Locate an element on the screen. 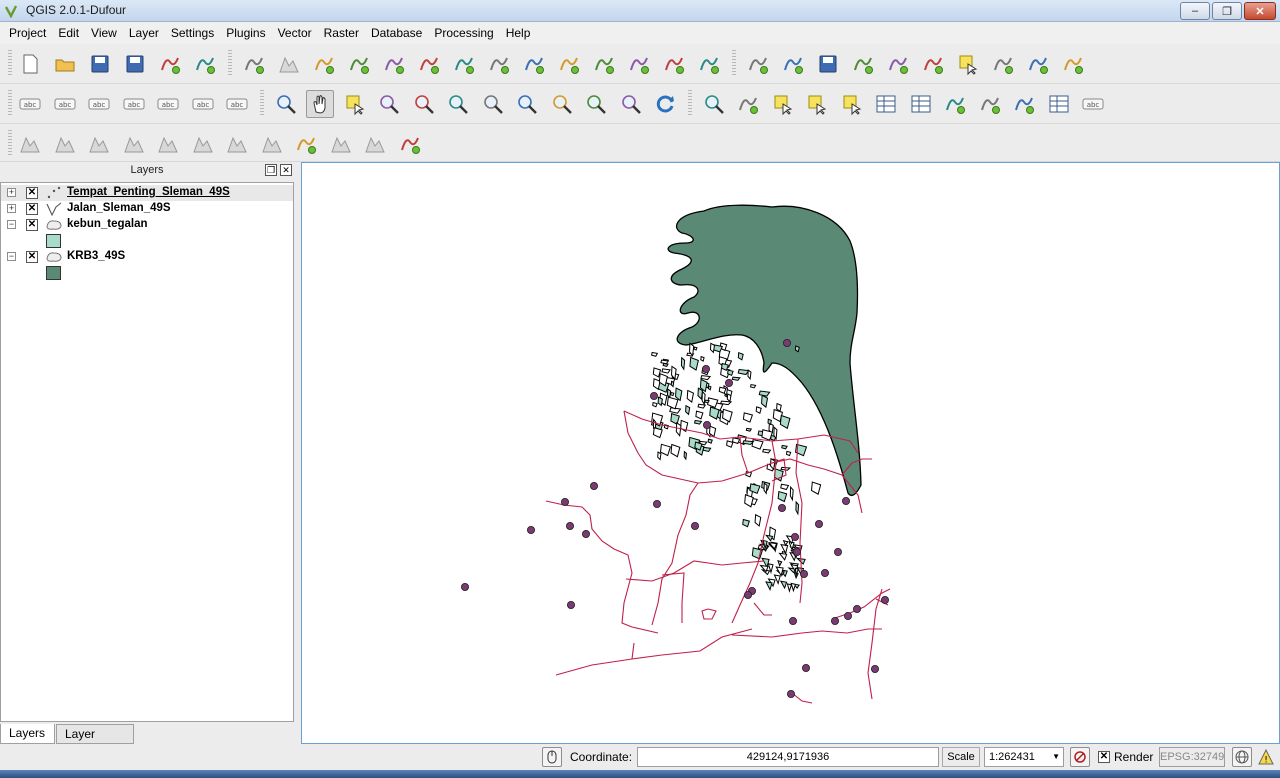 This screenshot has height=778, width=1280. menu-processing: Processing is located at coordinates (463, 33).